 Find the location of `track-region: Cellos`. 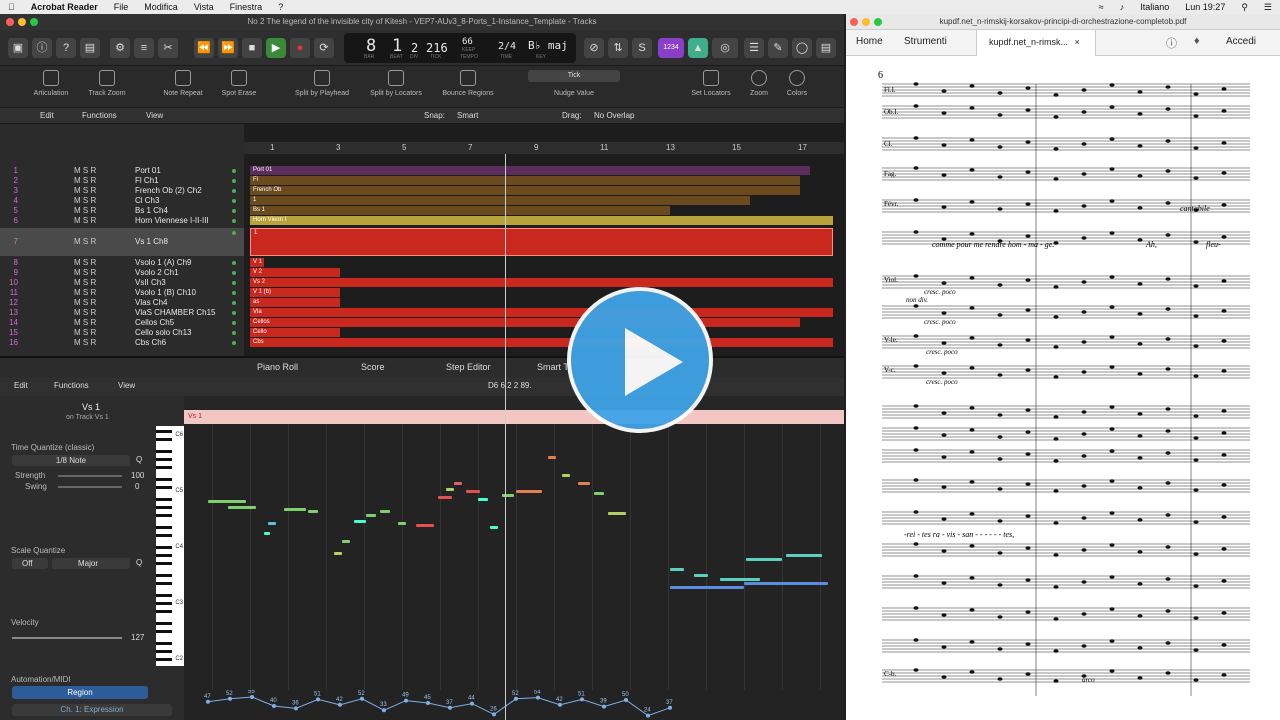

track-region: Cellos is located at coordinates (525, 322).